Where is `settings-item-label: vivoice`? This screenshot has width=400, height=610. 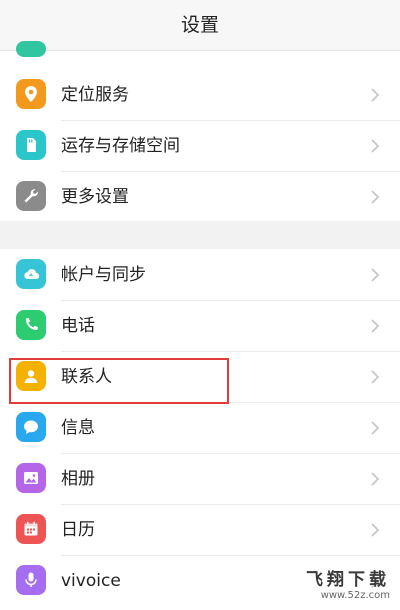 settings-item-label: vivoice is located at coordinates (91, 581).